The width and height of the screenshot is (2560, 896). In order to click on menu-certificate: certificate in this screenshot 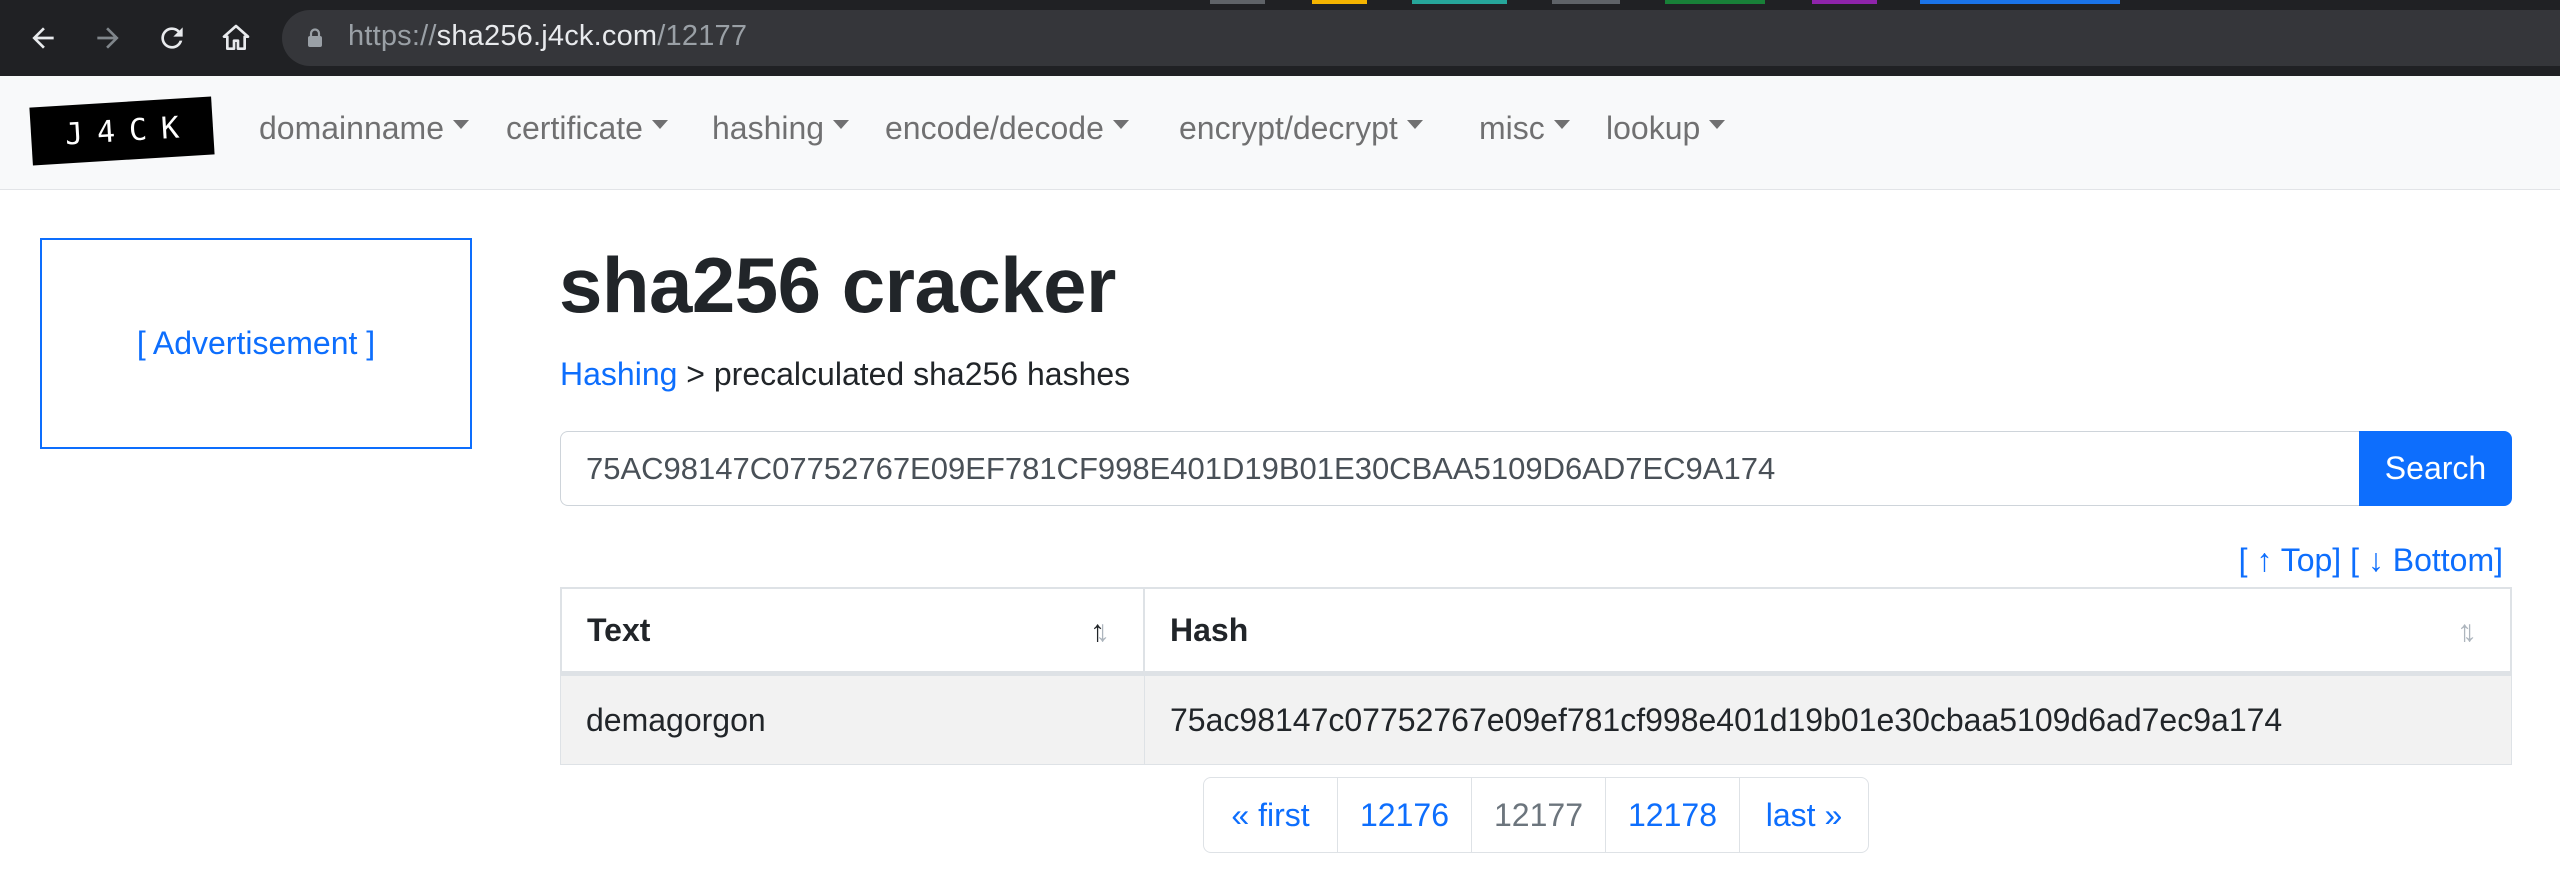, I will do `click(587, 128)`.